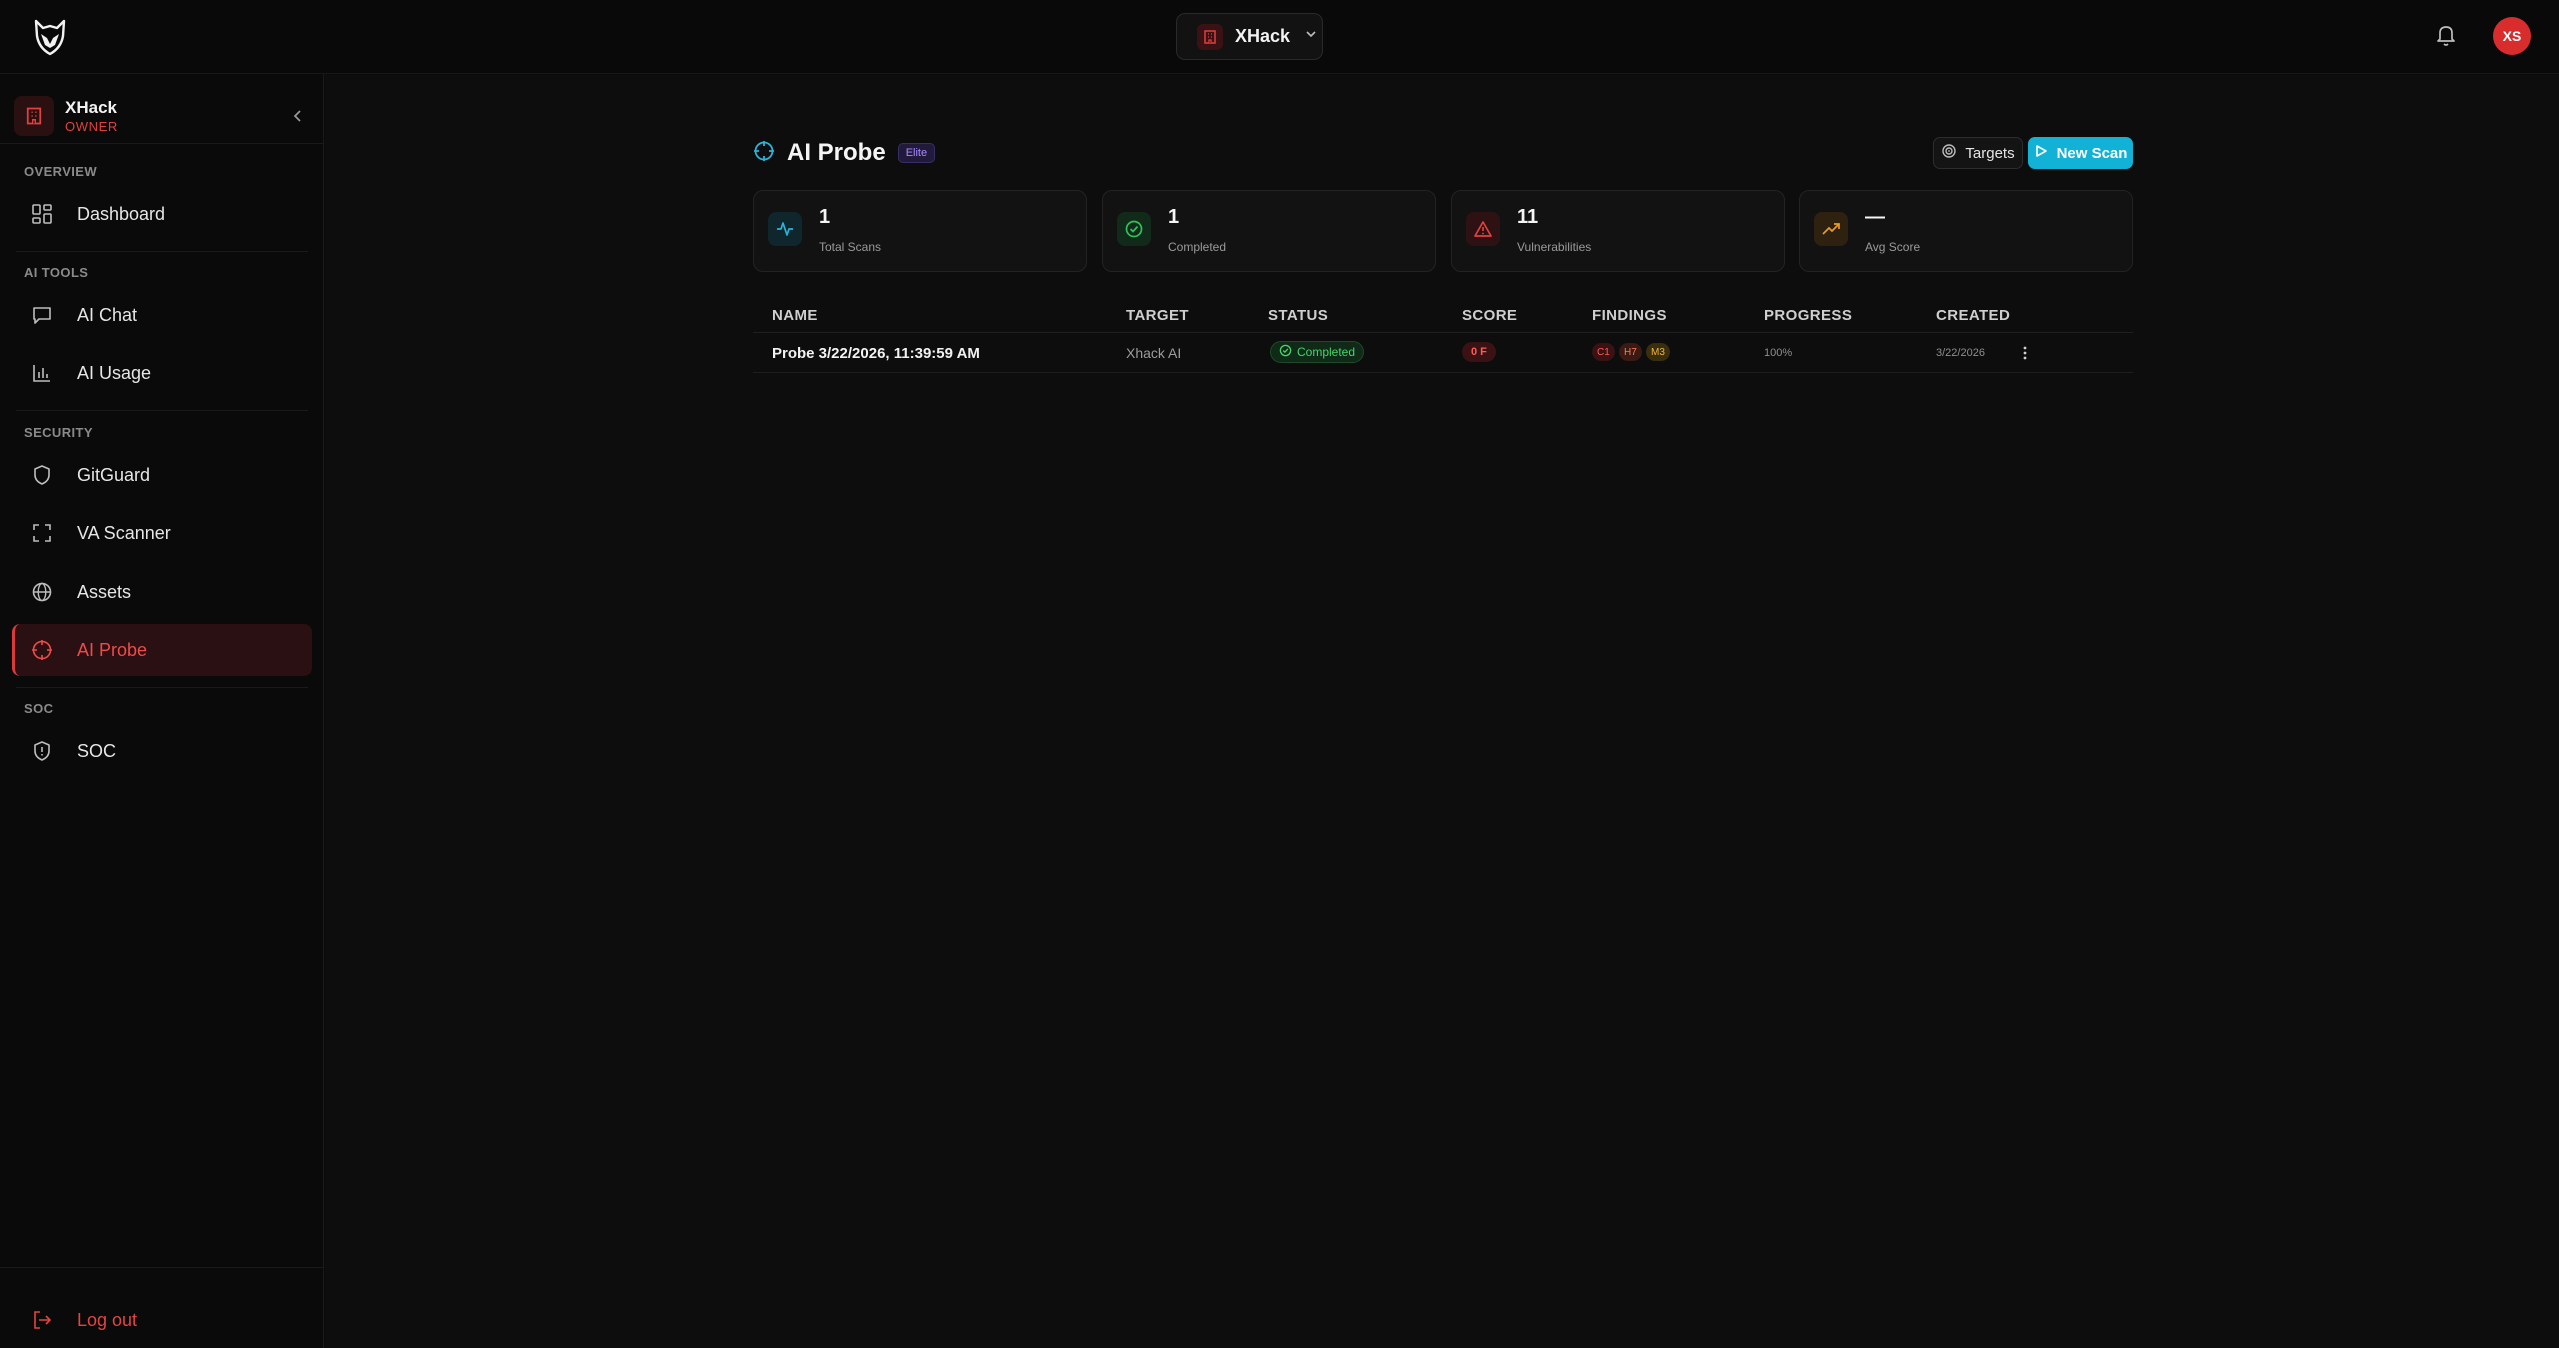 The height and width of the screenshot is (1348, 2559). I want to click on stat-caption: Total Scans, so click(850, 247).